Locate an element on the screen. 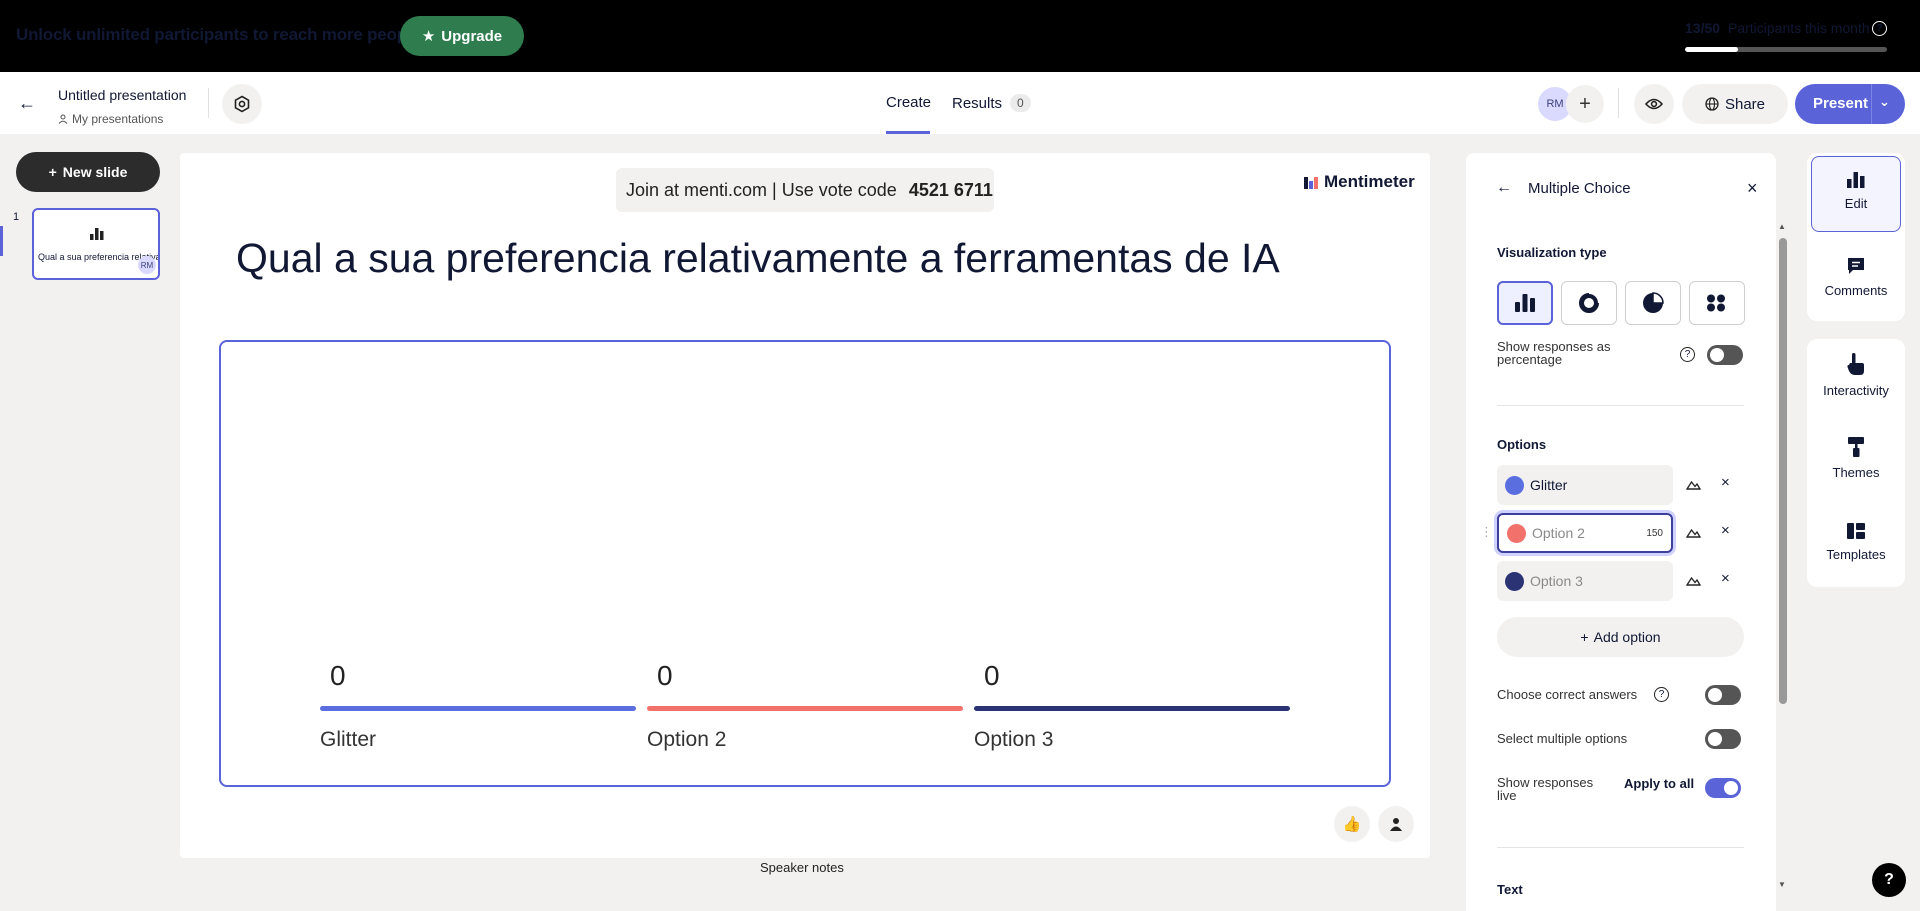 This screenshot has height=911, width=1920. audience-button is located at coordinates (1396, 824).